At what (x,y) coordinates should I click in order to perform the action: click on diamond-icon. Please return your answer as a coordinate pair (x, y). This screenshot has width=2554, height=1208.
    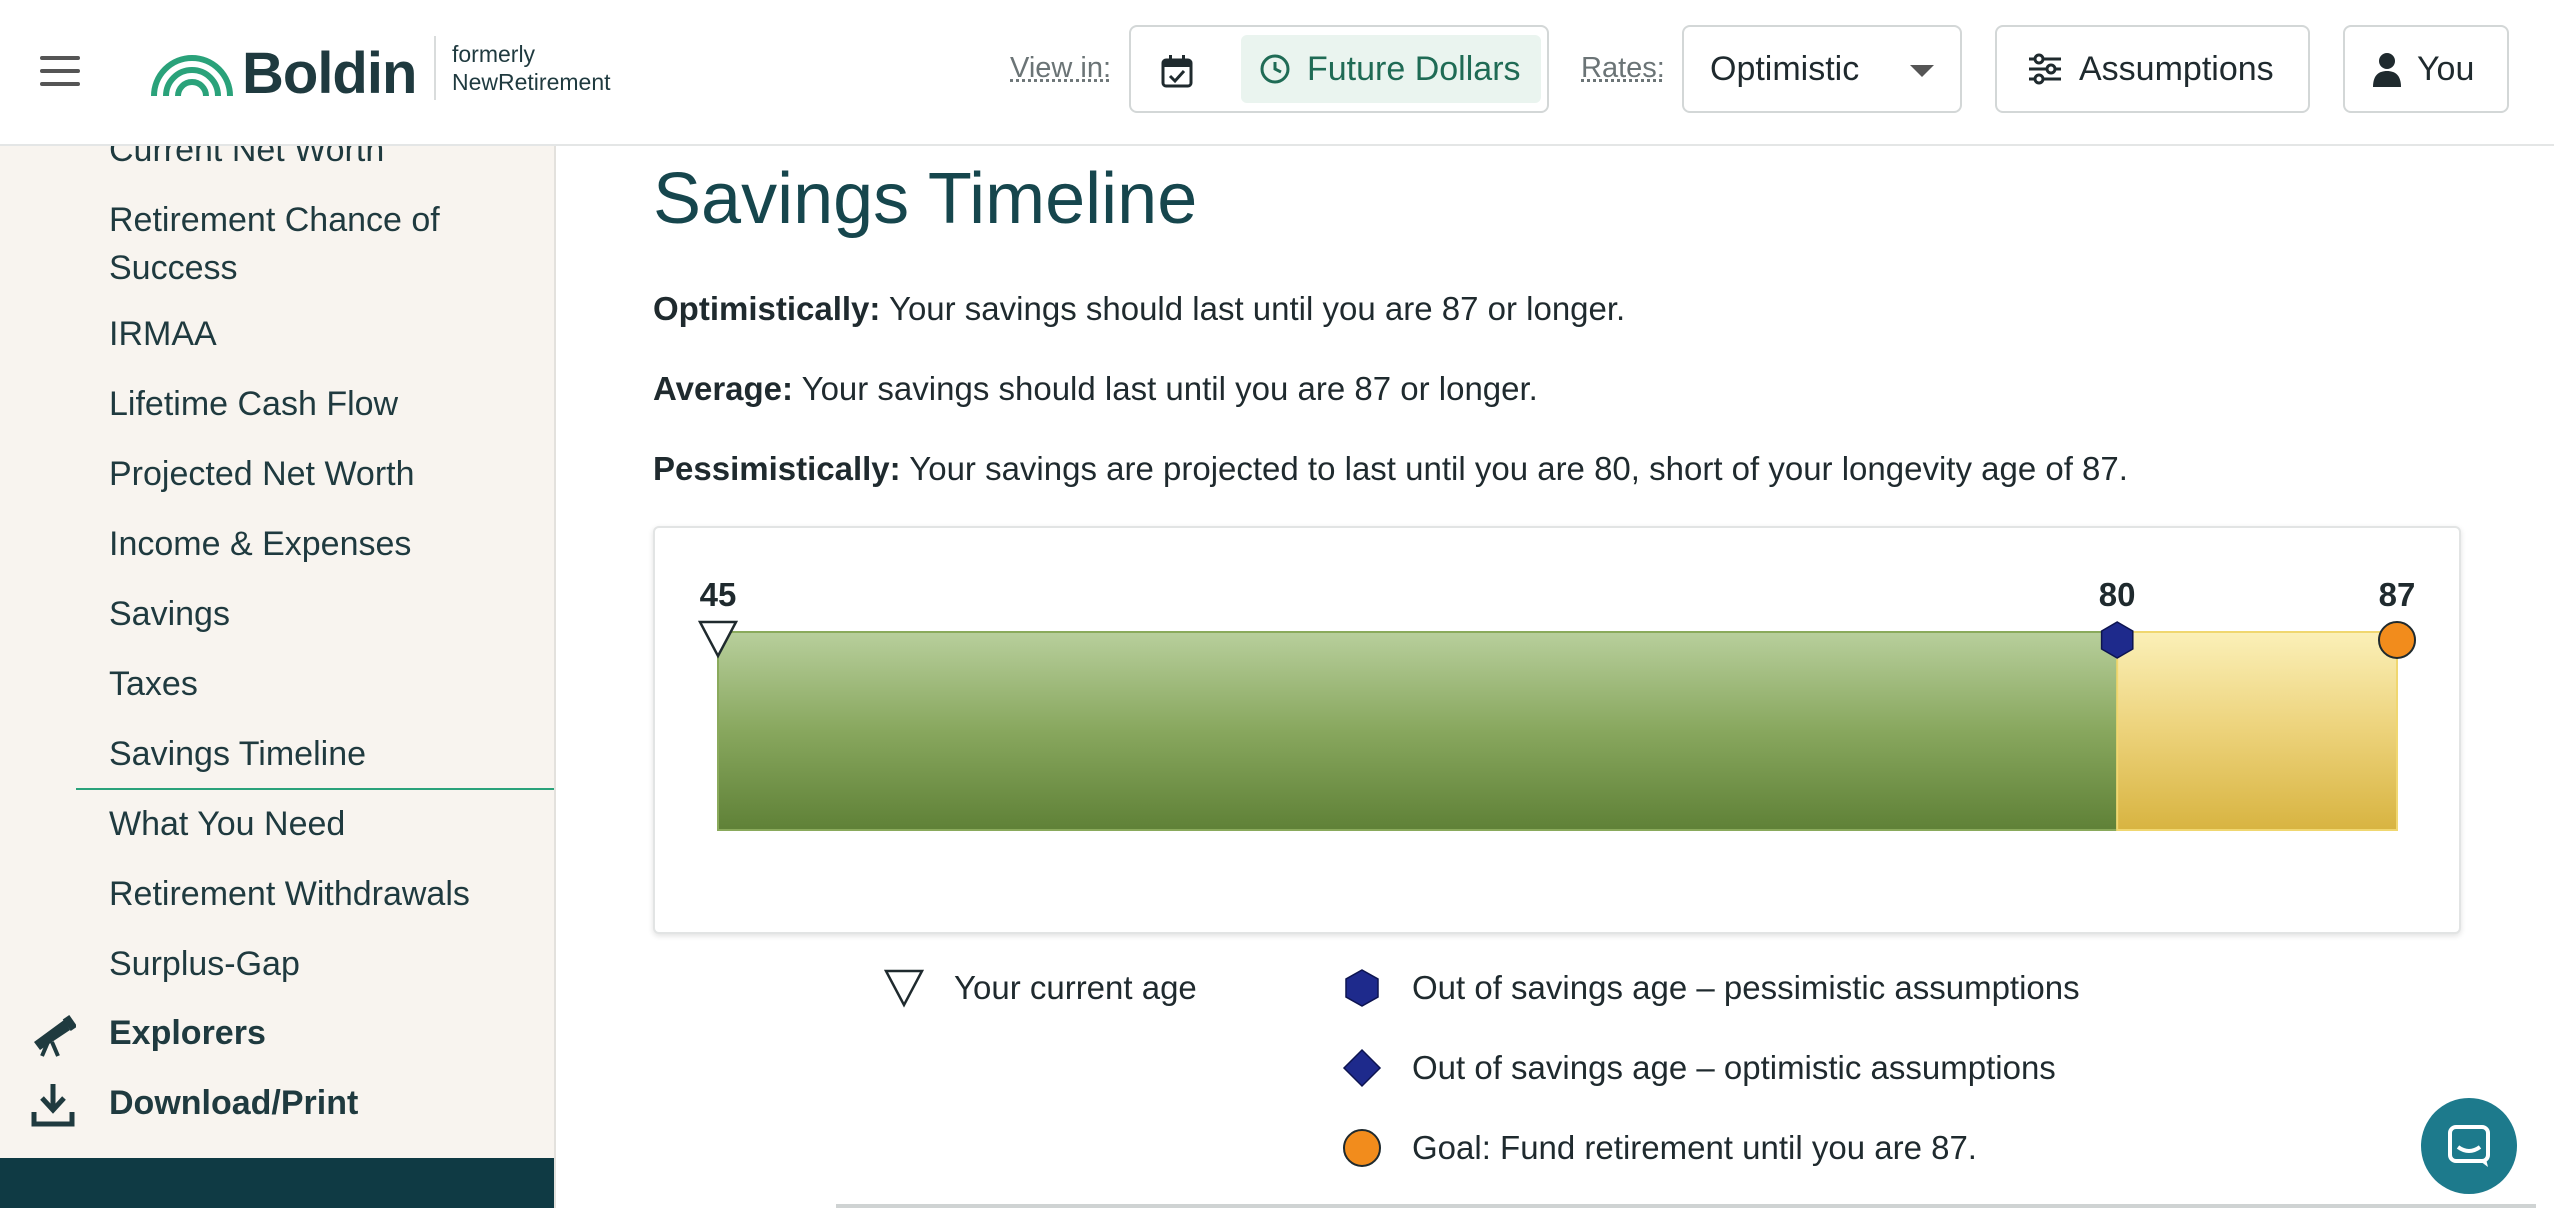
    Looking at the image, I should click on (1362, 1068).